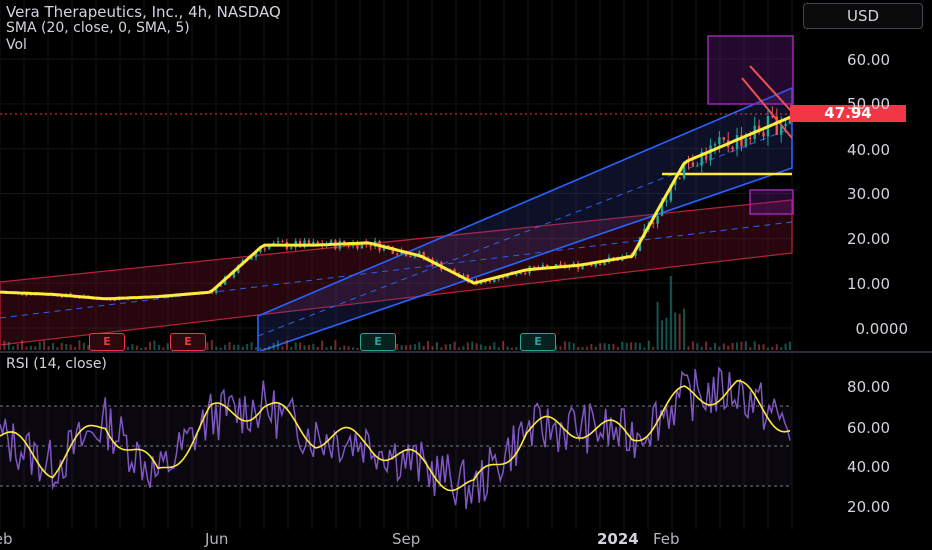  What do you see at coordinates (16, 45) in the screenshot?
I see `volume-legend: Vol` at bounding box center [16, 45].